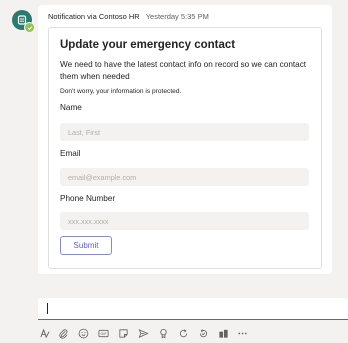 Image resolution: width=348 pixels, height=343 pixels. What do you see at coordinates (124, 333) in the screenshot?
I see `sticker-icon` at bounding box center [124, 333].